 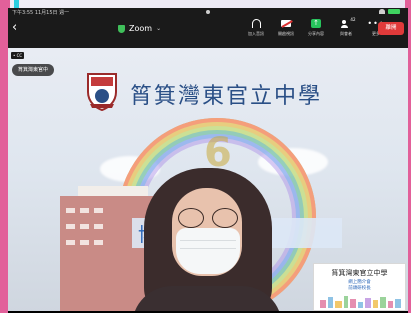 I want to click on leave-button: 離開, so click(x=391, y=28).